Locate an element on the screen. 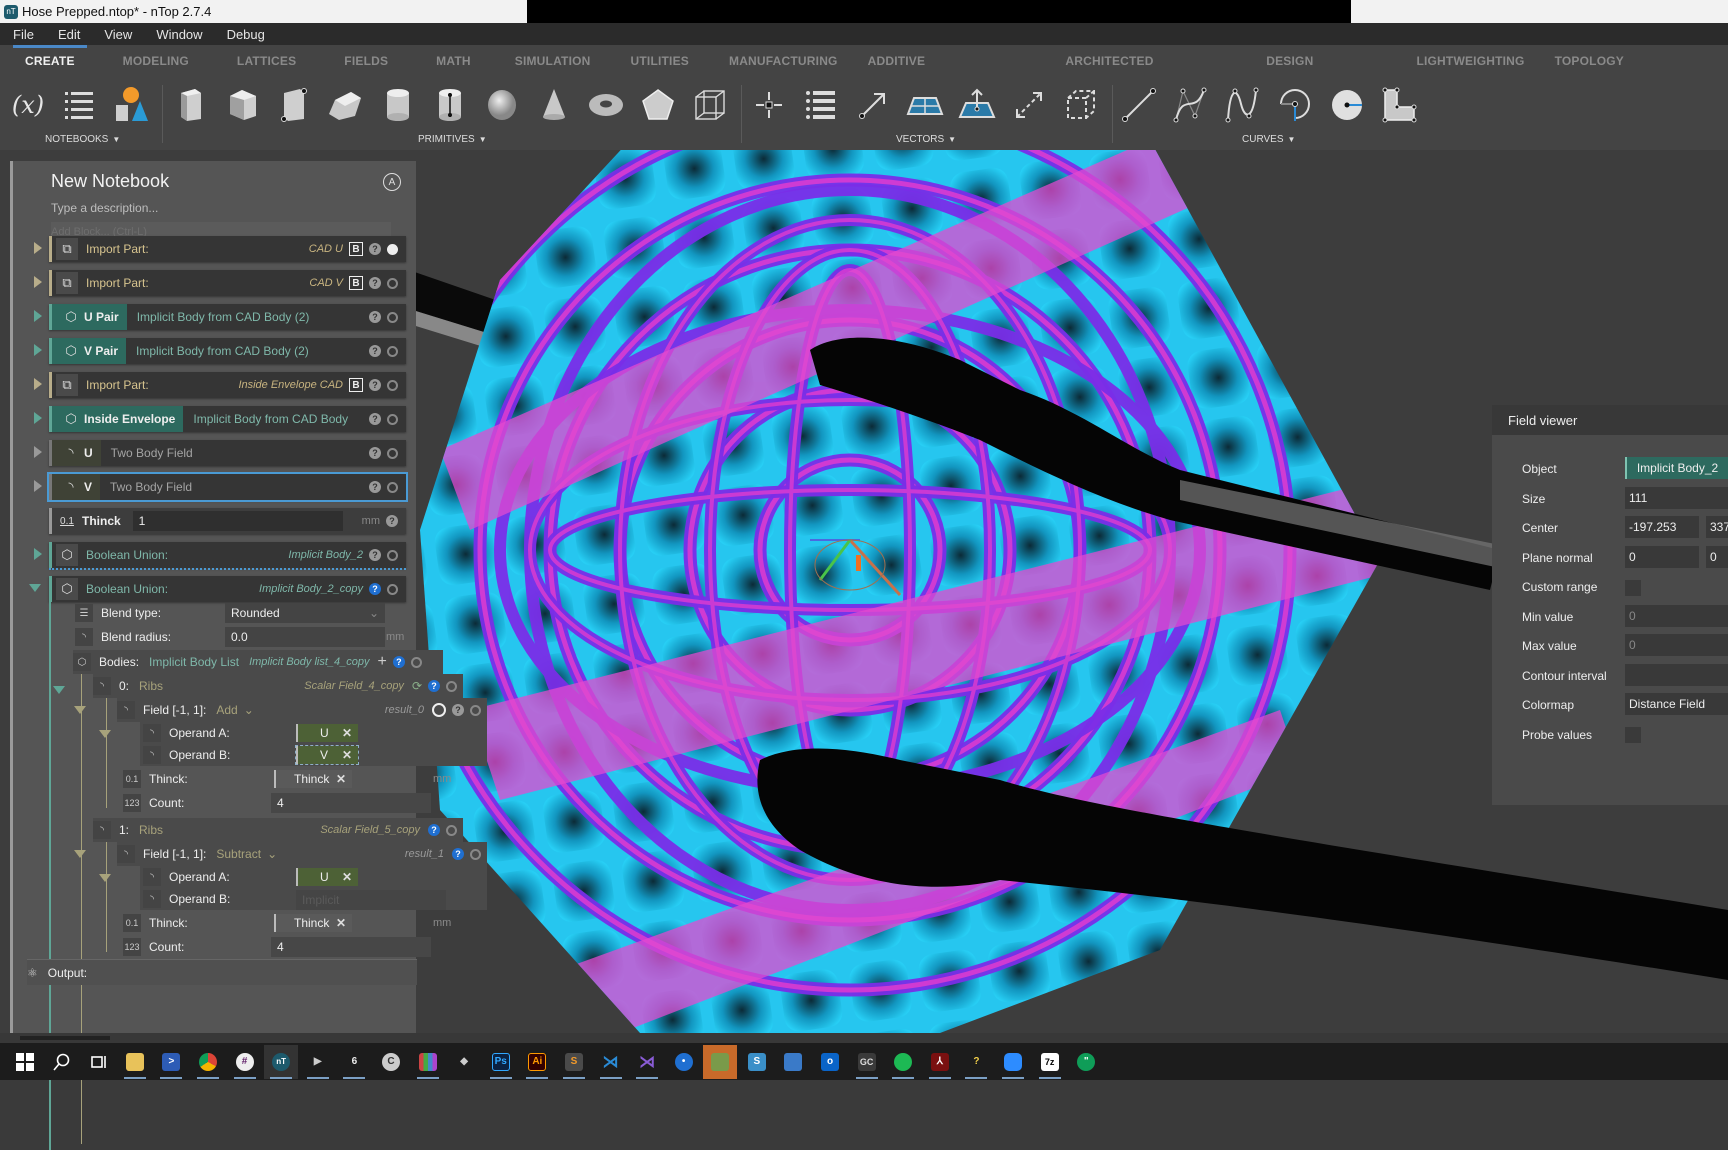  tab-manufacturing: MANUFACTURING is located at coordinates (783, 60).